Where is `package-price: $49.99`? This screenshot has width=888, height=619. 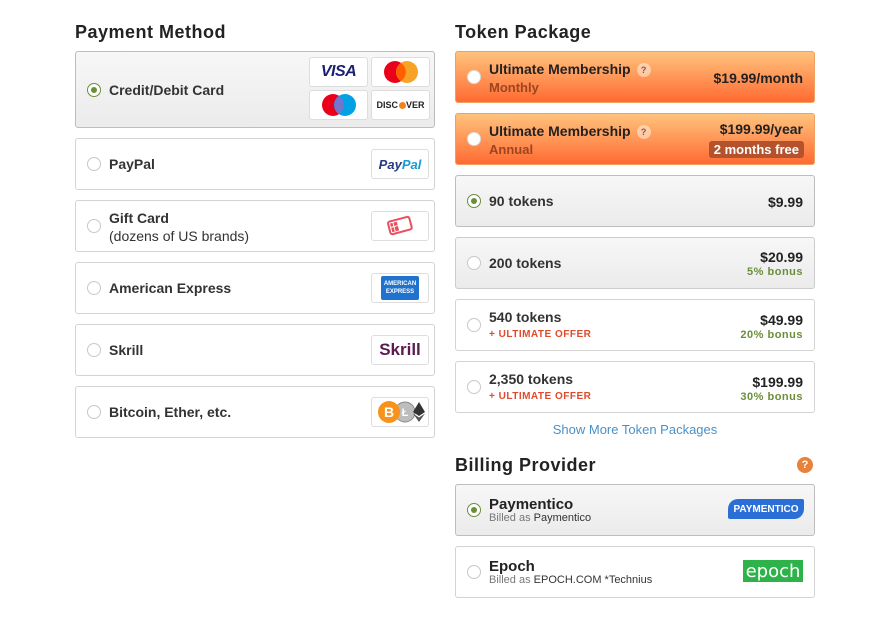 package-price: $49.99 is located at coordinates (781, 320).